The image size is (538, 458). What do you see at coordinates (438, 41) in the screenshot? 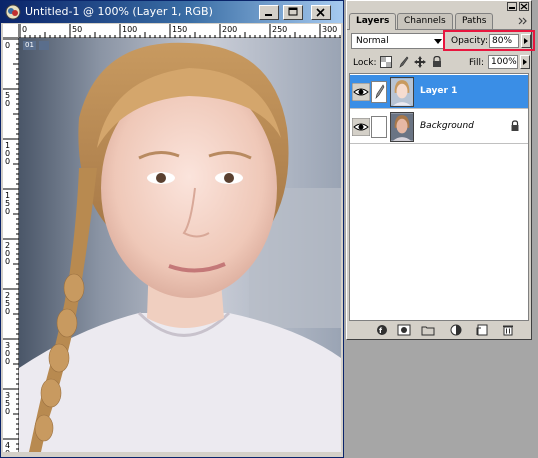
I see `chevron-down-icon` at bounding box center [438, 41].